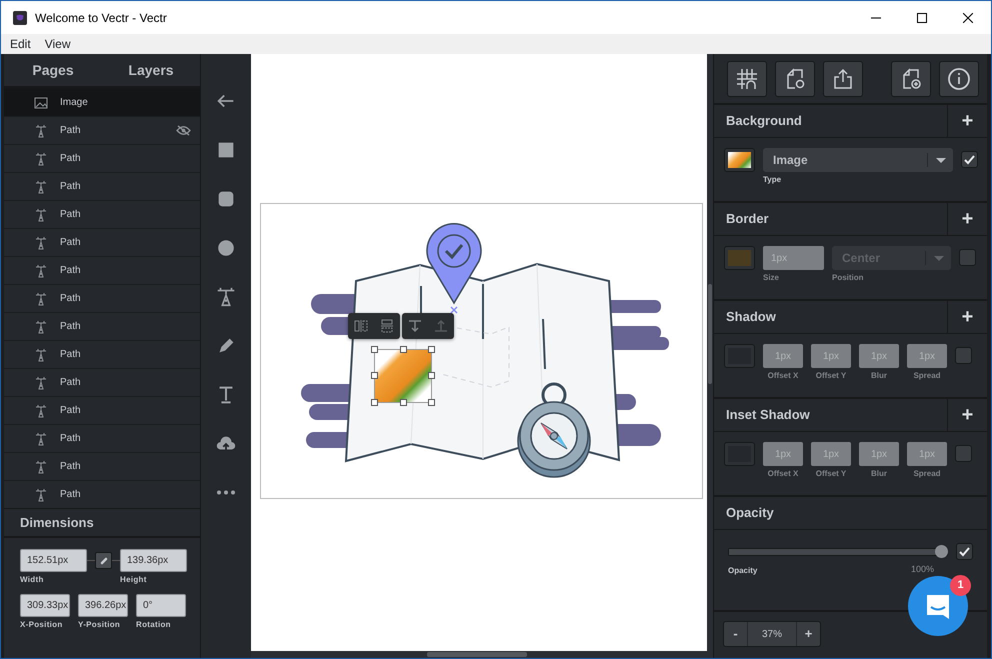 The width and height of the screenshot is (992, 659). What do you see at coordinates (843, 78) in the screenshot?
I see `export-button` at bounding box center [843, 78].